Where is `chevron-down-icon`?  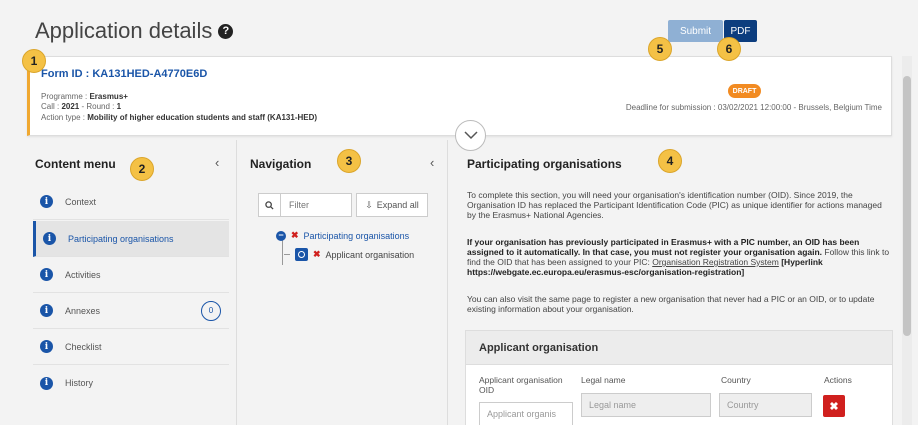
chevron-down-icon is located at coordinates (470, 135).